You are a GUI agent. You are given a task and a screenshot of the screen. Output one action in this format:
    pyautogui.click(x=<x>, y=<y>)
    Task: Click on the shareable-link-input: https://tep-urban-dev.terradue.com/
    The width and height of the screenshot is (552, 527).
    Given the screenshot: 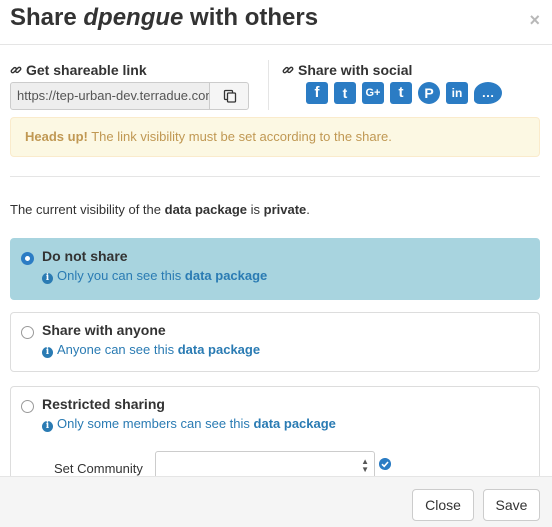 What is the action you would take?
    pyautogui.click(x=110, y=96)
    